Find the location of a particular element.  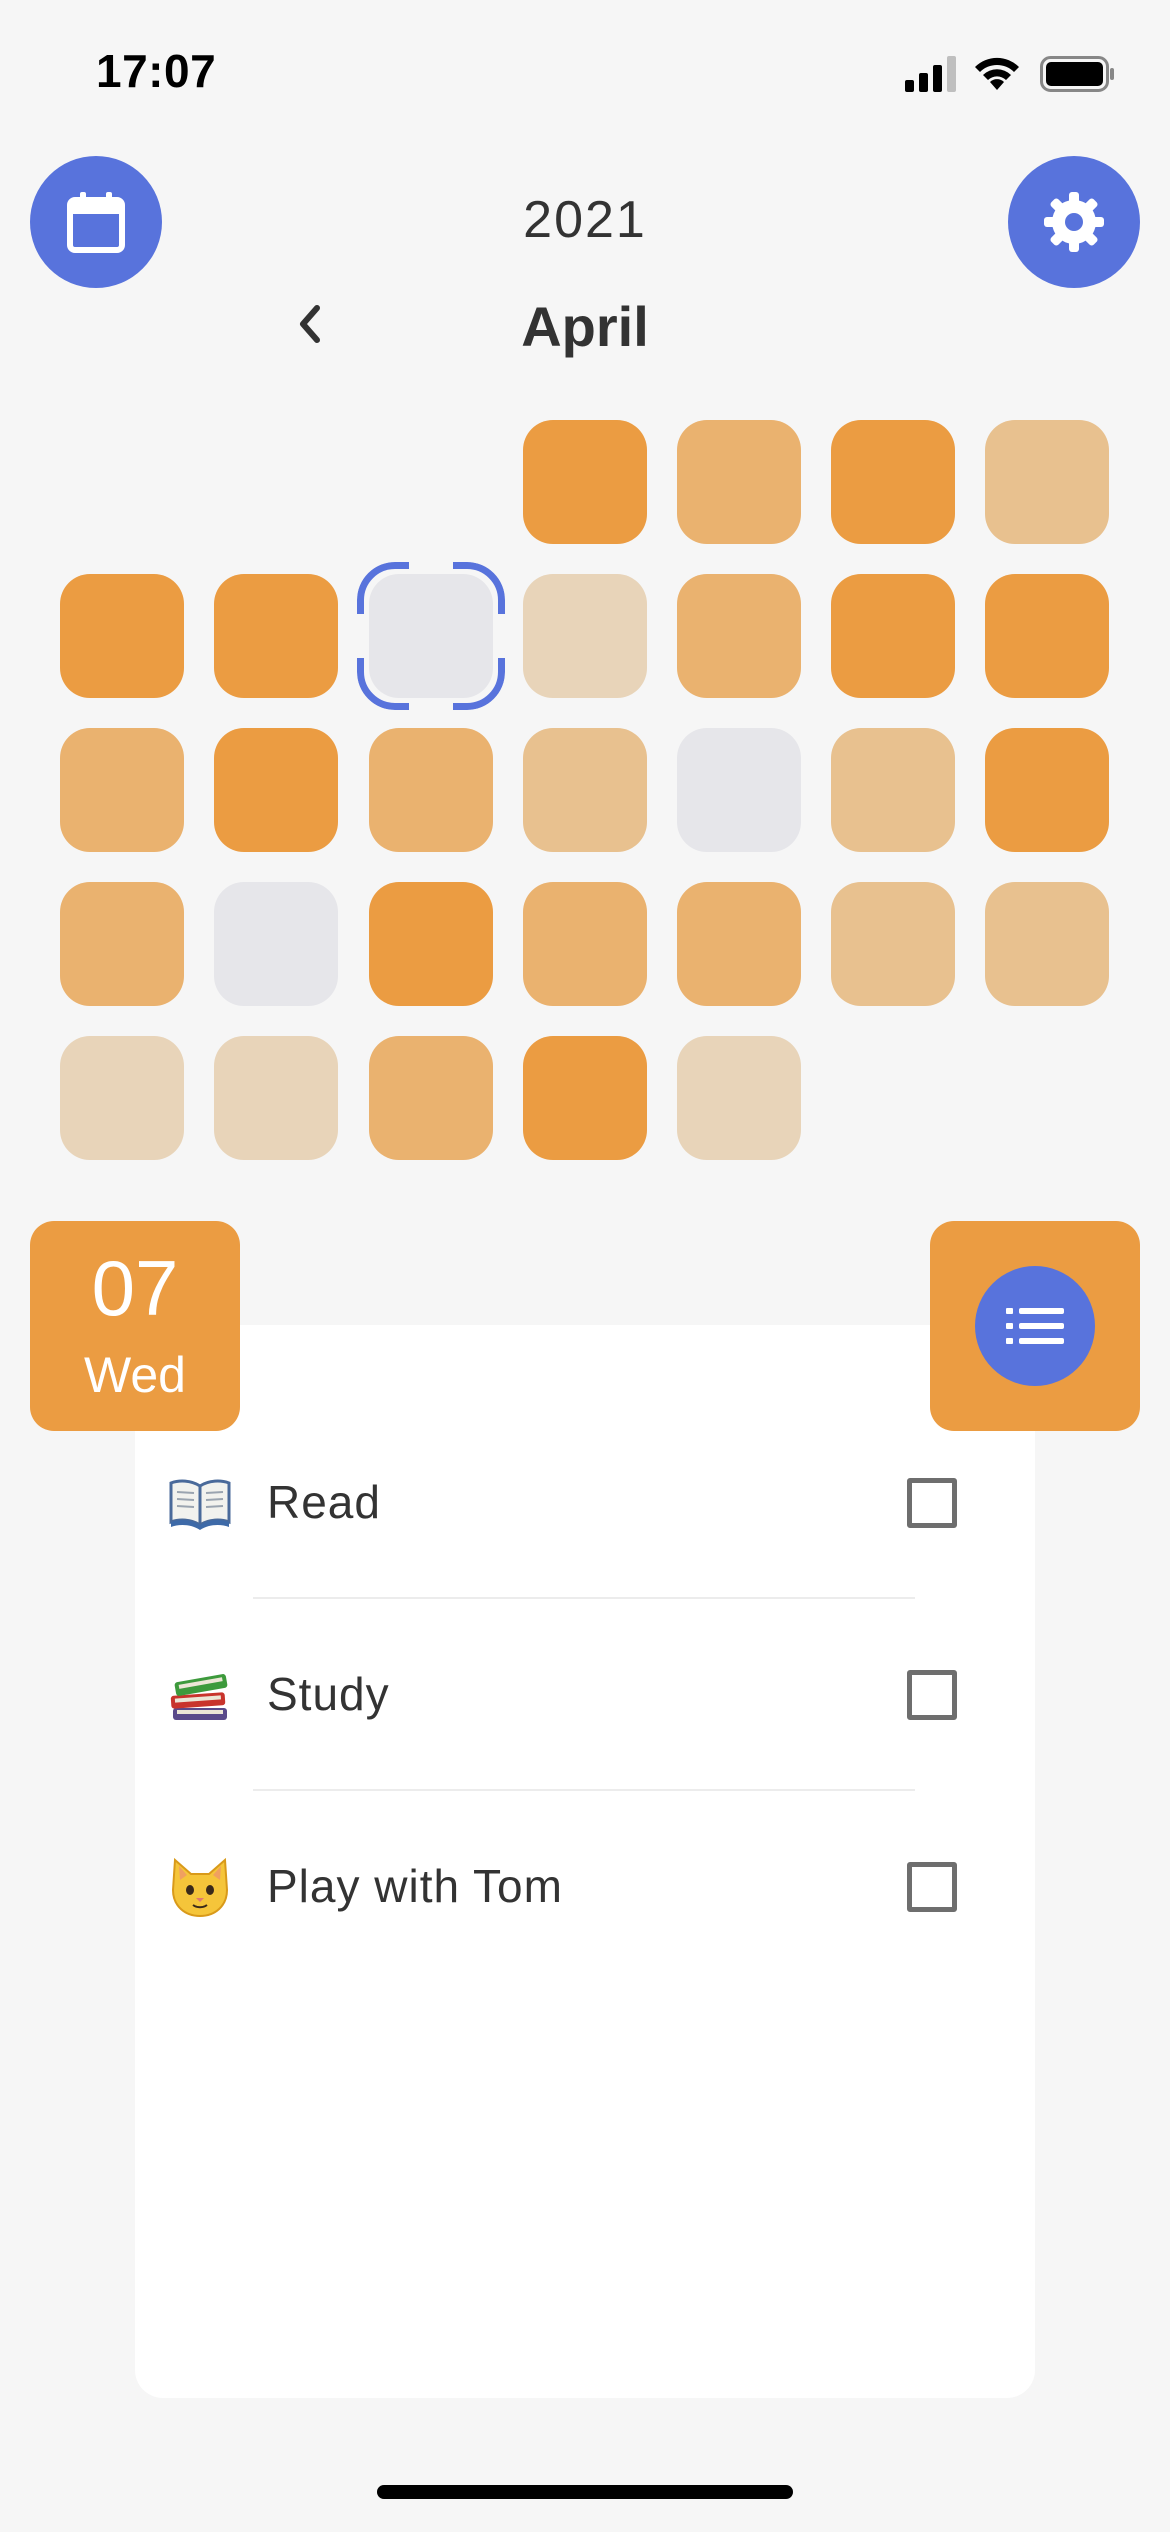

open-book-icon is located at coordinates (200, 1504).